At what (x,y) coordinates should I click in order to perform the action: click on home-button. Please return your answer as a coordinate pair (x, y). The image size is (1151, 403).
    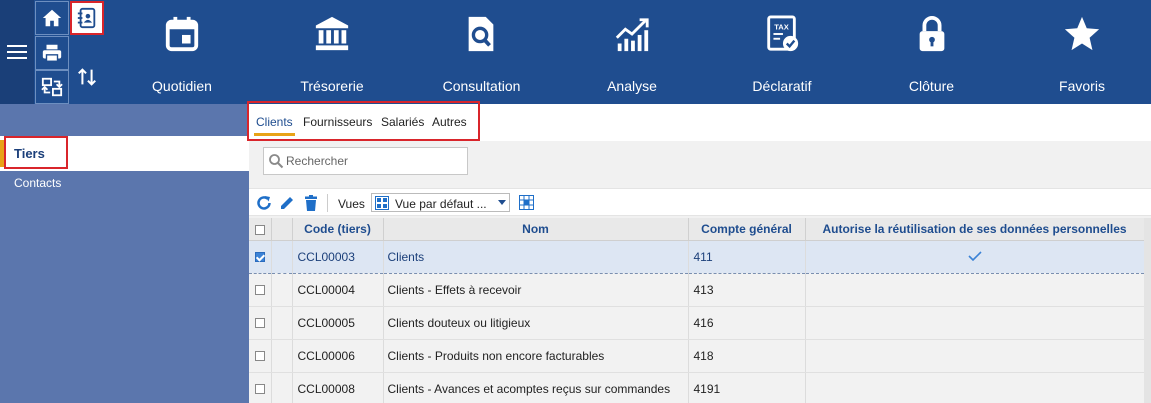
    Looking at the image, I should click on (52, 18).